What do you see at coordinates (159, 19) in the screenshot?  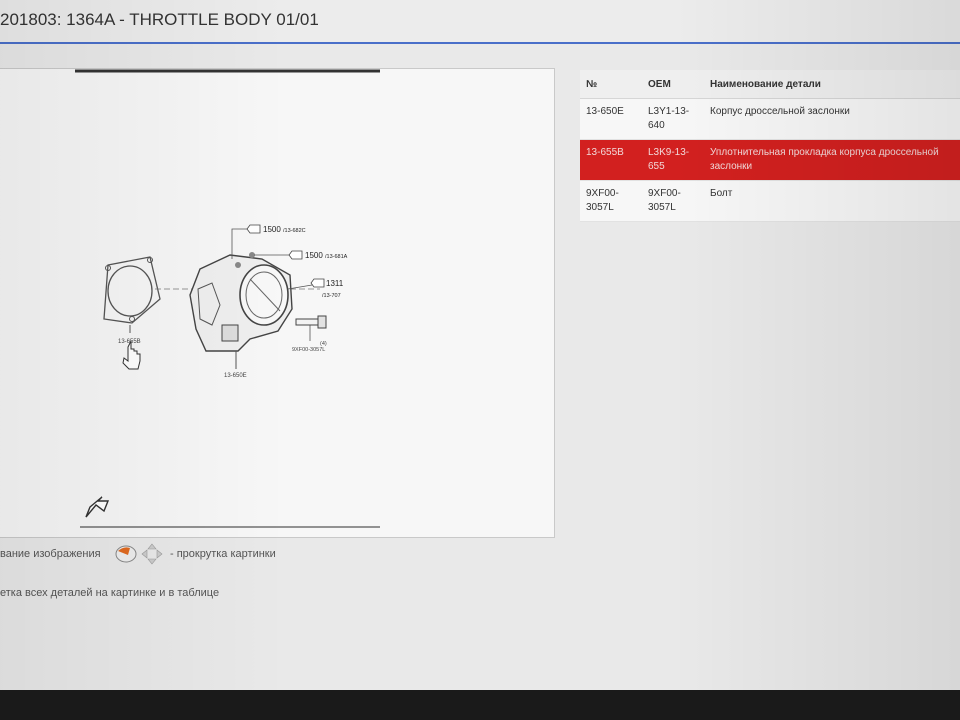 I see `page-title: 201803: 1364A - THROTTLE BODY 01/01` at bounding box center [159, 19].